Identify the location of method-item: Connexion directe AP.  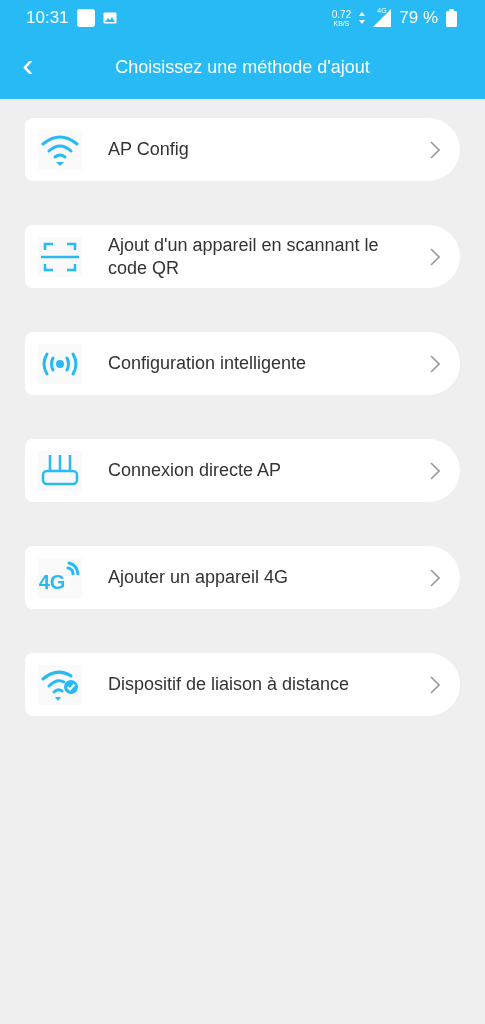
(242, 470).